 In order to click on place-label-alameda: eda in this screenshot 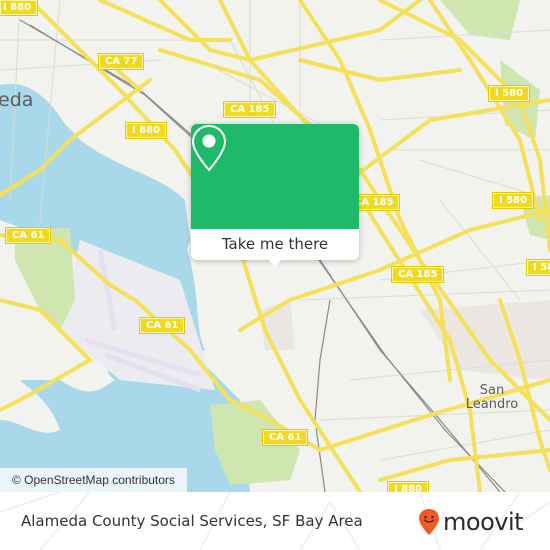, I will do `click(17, 100)`.